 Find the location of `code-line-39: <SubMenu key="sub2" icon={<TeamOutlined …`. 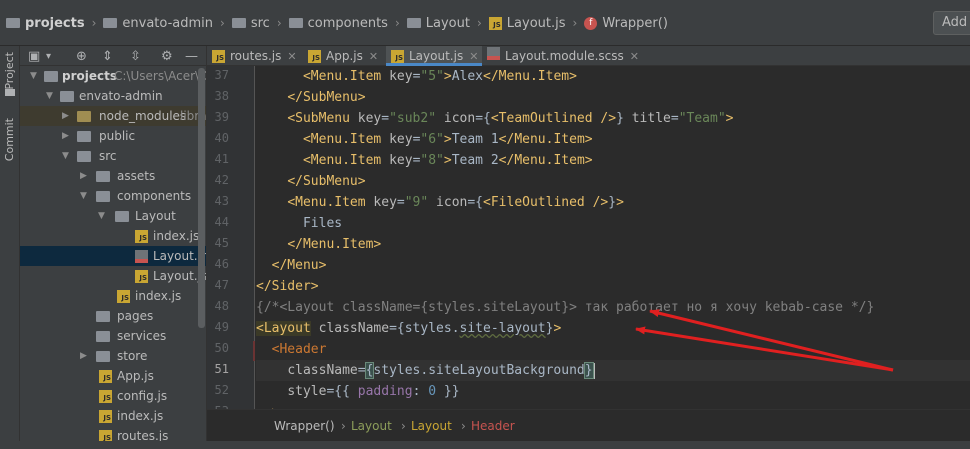

code-line-39: <SubMenu key="sub2" icon={<TeamOutlined … is located at coordinates (510, 118).